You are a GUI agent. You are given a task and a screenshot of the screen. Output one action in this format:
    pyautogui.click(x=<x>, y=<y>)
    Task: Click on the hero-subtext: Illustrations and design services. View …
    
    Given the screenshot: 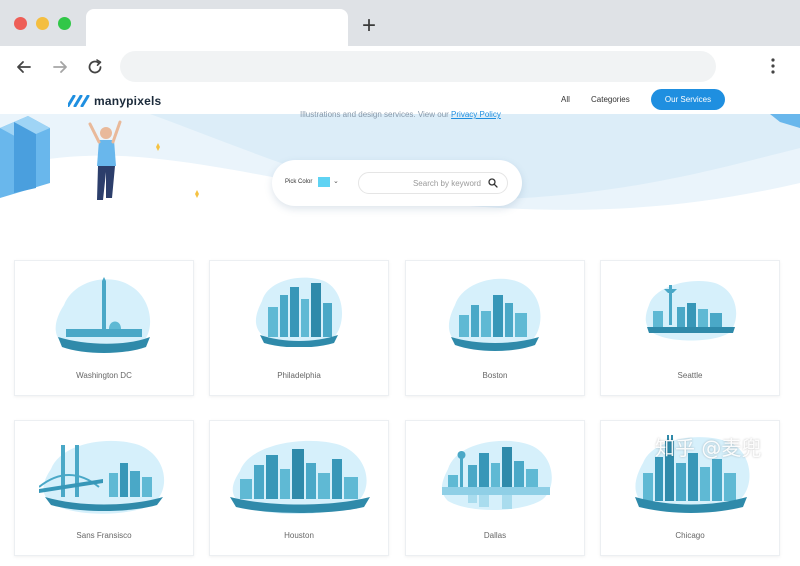 What is the action you would take?
    pyautogui.click(x=400, y=114)
    